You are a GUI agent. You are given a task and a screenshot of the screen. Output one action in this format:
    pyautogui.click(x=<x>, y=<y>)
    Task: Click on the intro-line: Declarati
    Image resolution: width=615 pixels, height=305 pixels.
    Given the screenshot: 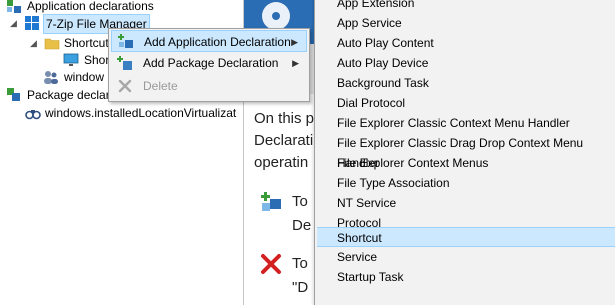 What is the action you would take?
    pyautogui.click(x=284, y=140)
    